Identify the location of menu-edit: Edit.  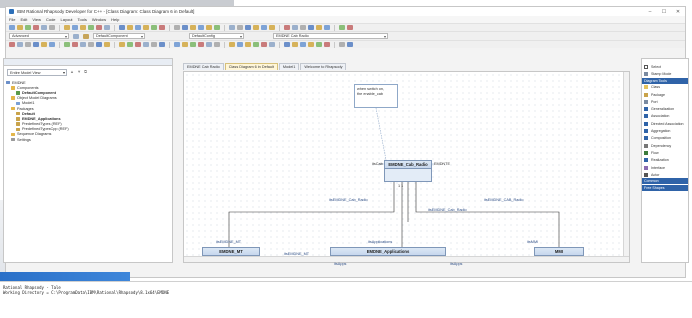
(23, 19).